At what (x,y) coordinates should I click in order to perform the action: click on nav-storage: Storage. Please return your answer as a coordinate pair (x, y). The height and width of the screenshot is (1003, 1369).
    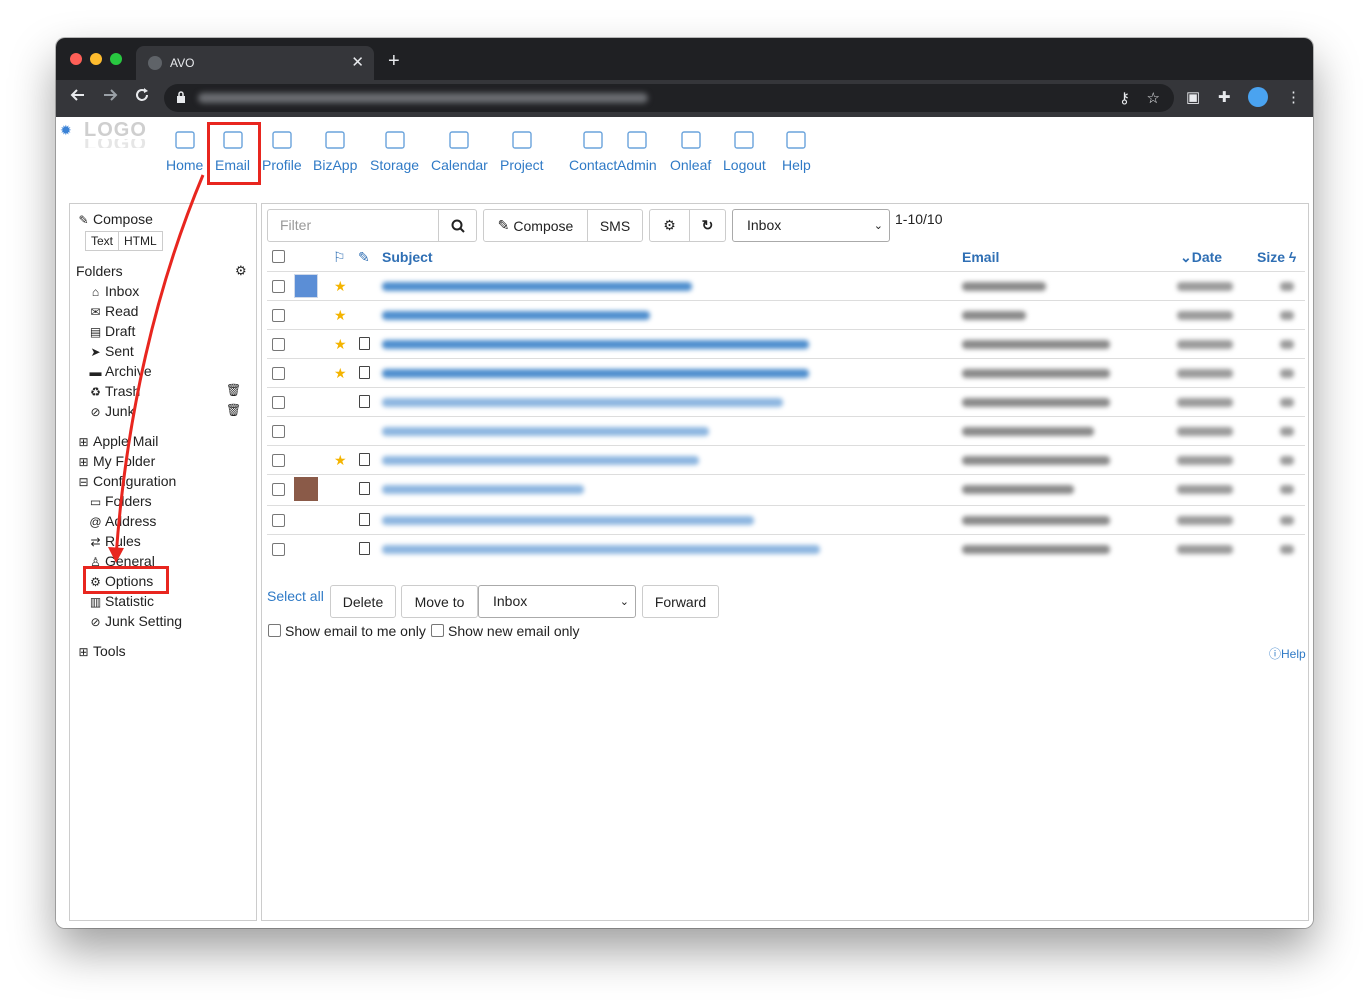
    Looking at the image, I should click on (394, 150).